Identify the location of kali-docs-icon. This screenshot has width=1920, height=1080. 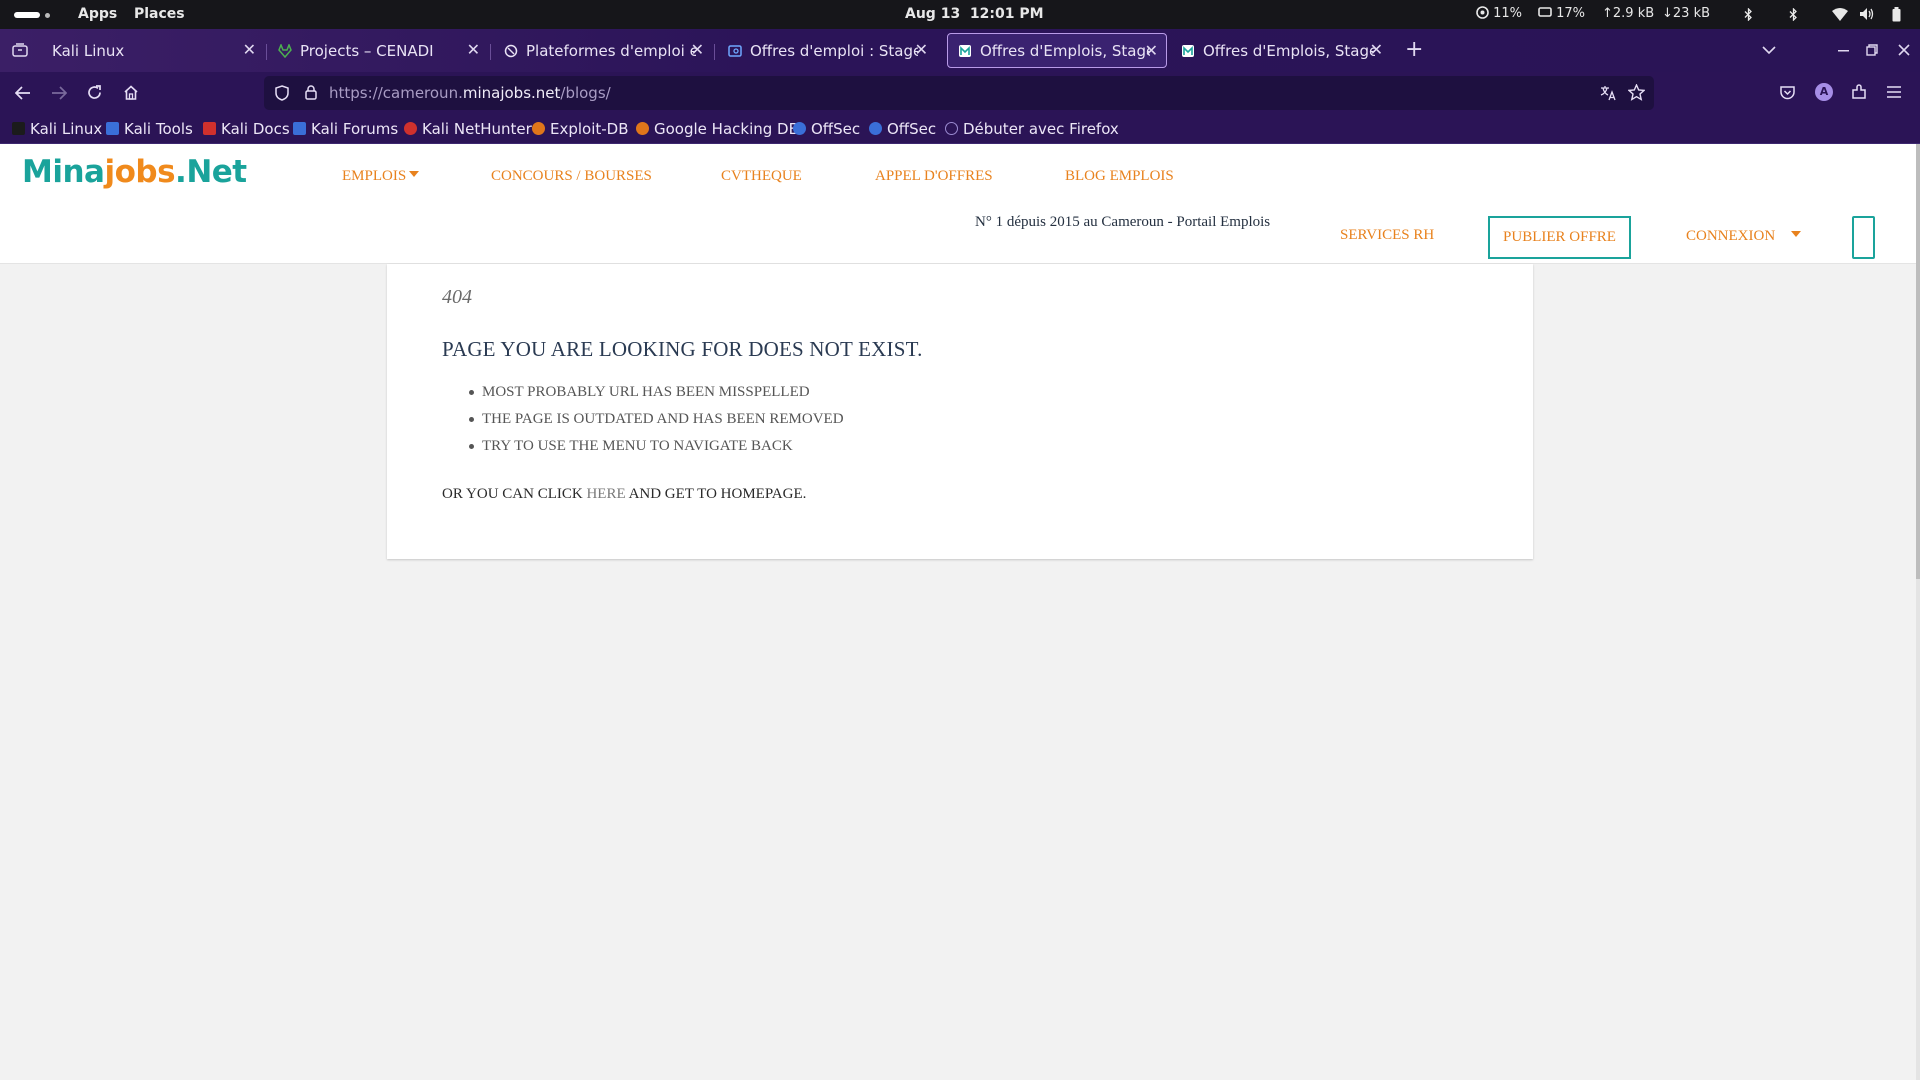
(209, 128).